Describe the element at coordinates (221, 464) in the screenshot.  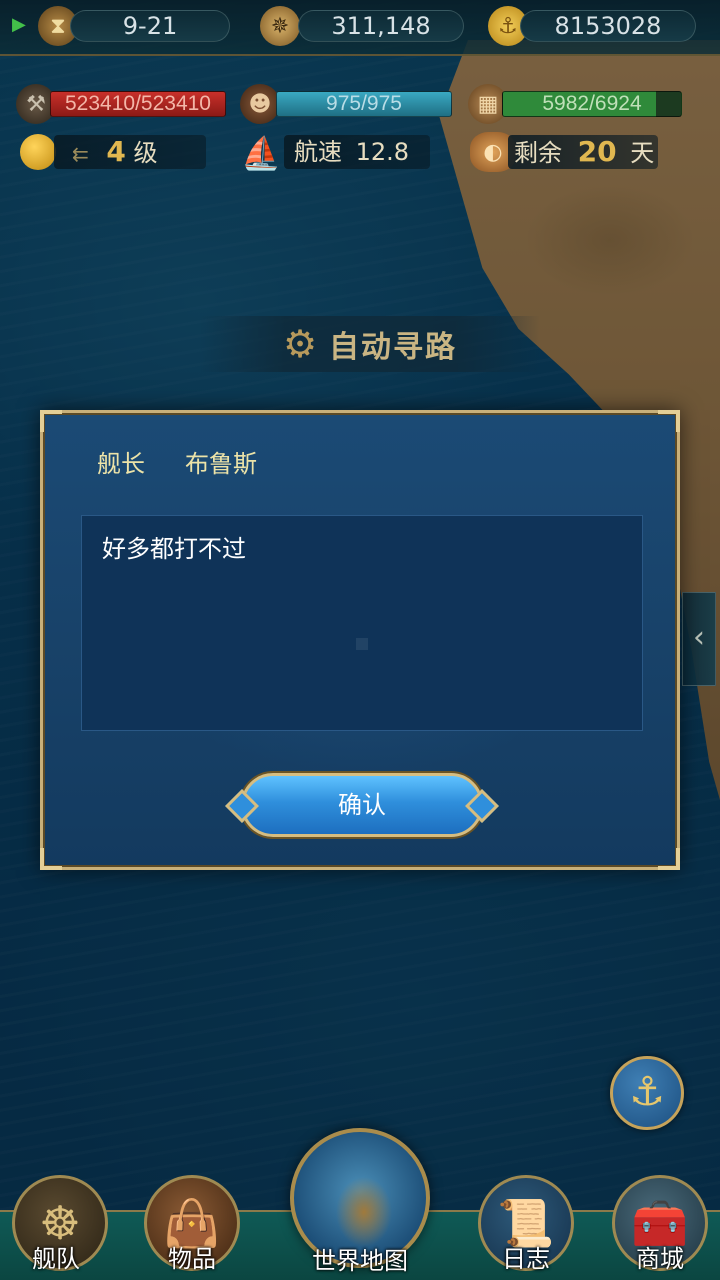
I see `speaker-name: 布鲁斯` at that location.